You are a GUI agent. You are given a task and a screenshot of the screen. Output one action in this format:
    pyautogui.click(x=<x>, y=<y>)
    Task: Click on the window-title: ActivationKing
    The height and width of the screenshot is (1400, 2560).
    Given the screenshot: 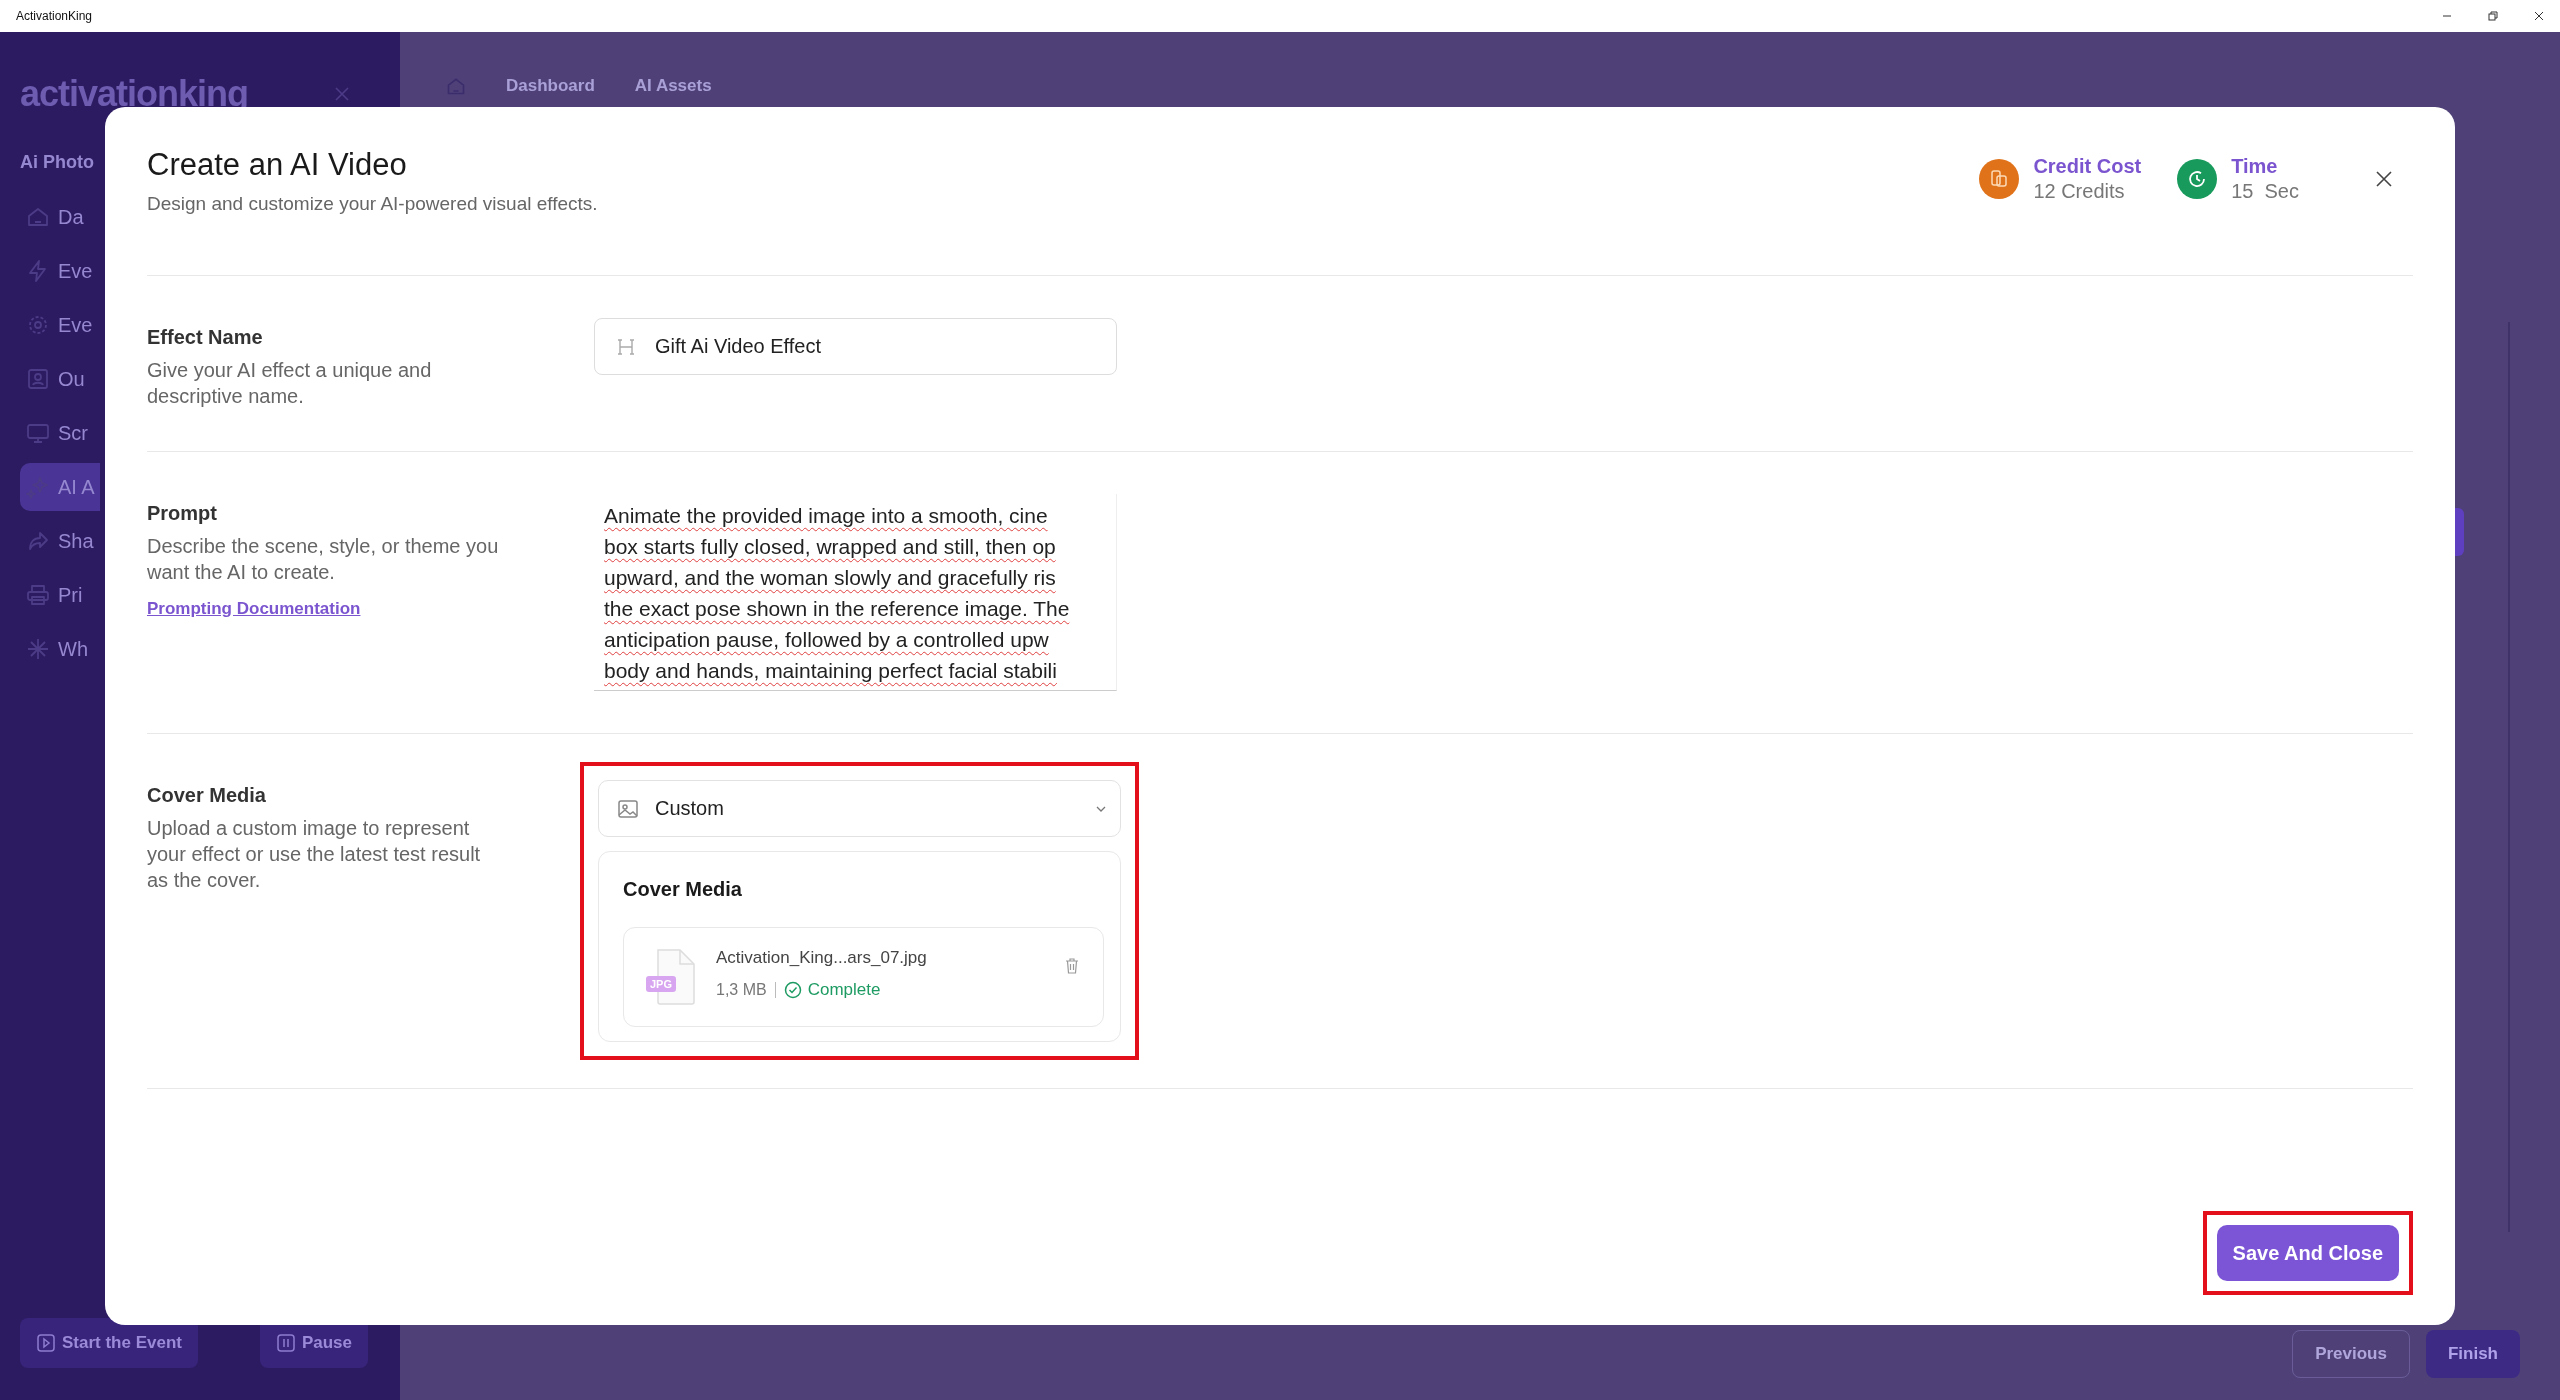 What is the action you would take?
    pyautogui.click(x=54, y=16)
    